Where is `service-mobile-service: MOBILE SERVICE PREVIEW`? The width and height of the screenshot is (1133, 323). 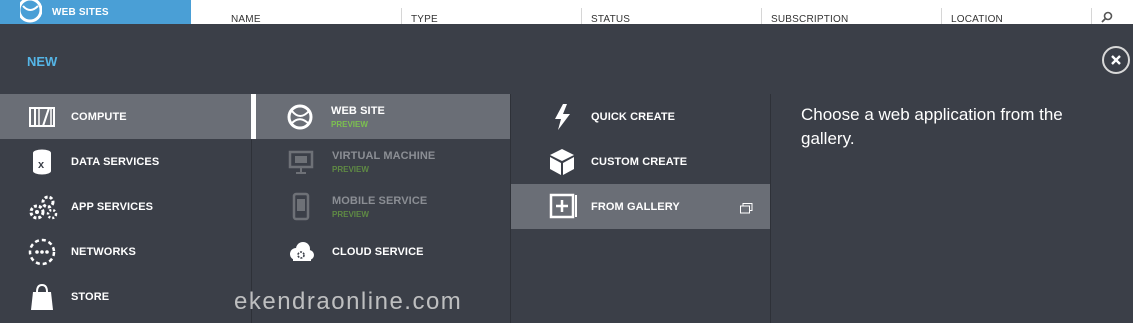
service-mobile-service: MOBILE SERVICE PREVIEW is located at coordinates (381, 206).